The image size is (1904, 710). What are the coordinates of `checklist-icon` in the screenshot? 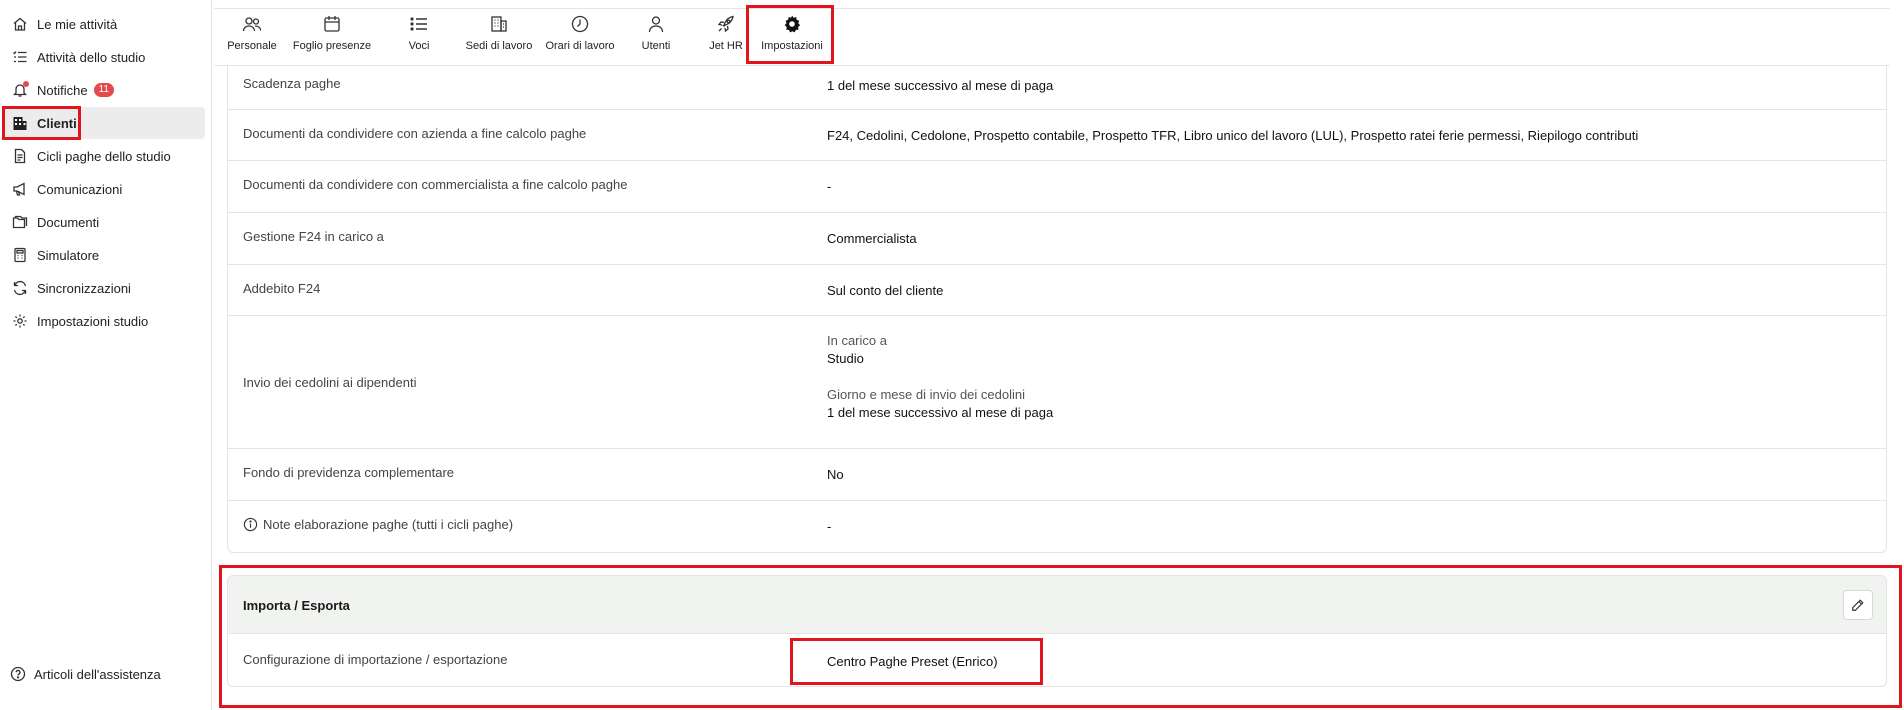 It's located at (20, 57).